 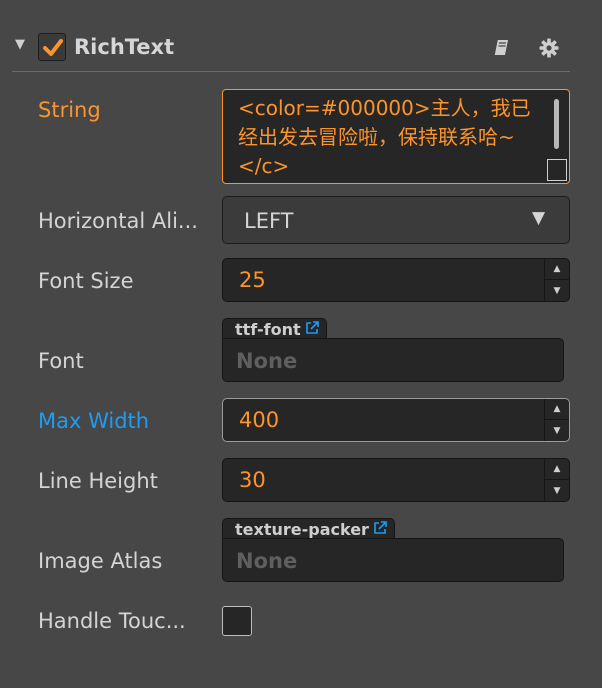 I want to click on image-atlas-asset-type-tab: texture-packer, so click(x=308, y=529).